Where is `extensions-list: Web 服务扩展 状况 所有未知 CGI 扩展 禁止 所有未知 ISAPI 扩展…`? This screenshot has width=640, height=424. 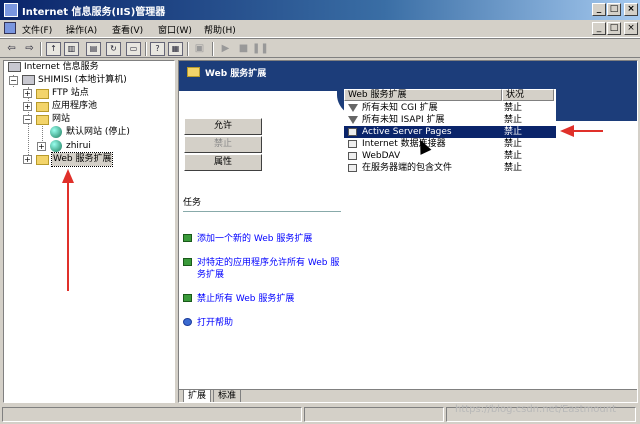 extensions-list: Web 服务扩展 状况 所有未知 CGI 扩展 禁止 所有未知 ISAPI 扩展… is located at coordinates (450, 136).